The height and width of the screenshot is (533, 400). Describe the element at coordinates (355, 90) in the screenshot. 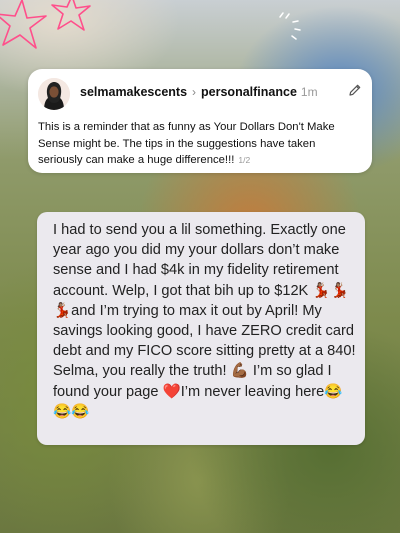

I see `pencil-icon` at that location.